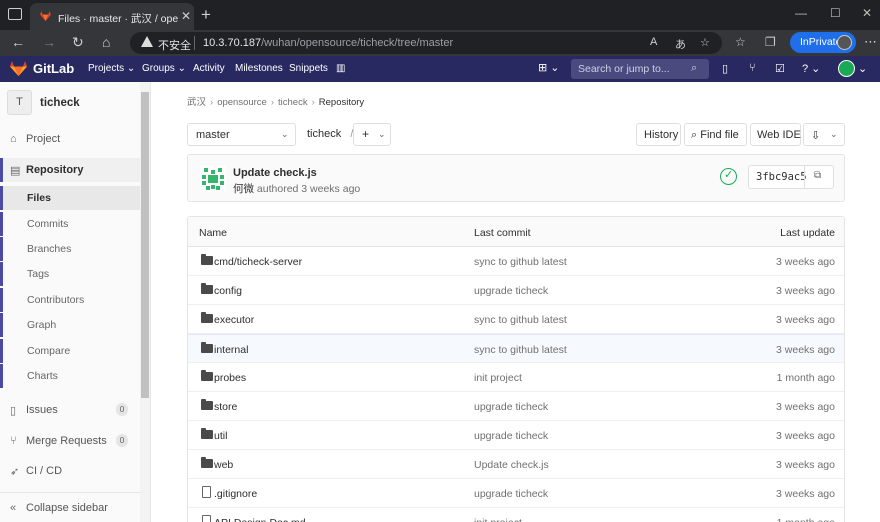 This screenshot has height=522, width=880. What do you see at coordinates (106, 42) in the screenshot?
I see `home-icon: ⌂` at bounding box center [106, 42].